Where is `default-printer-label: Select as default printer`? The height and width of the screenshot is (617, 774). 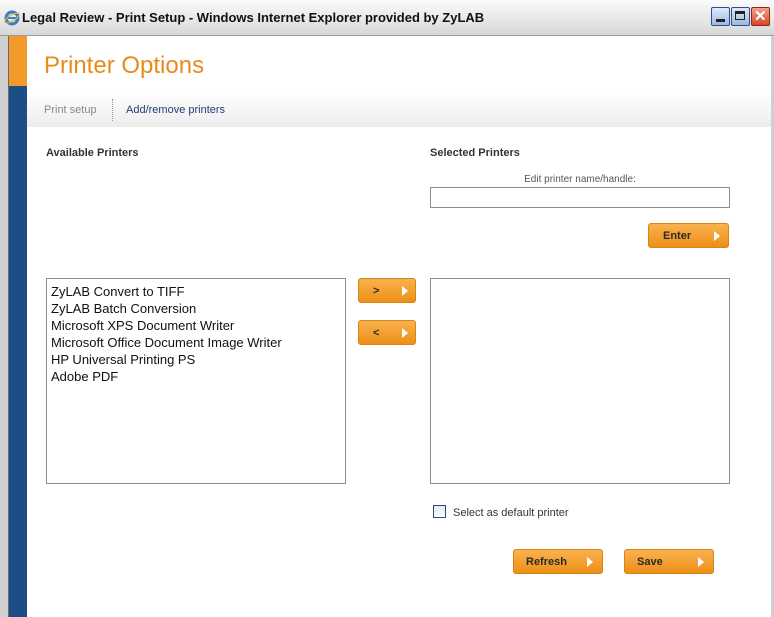 default-printer-label: Select as default printer is located at coordinates (511, 513).